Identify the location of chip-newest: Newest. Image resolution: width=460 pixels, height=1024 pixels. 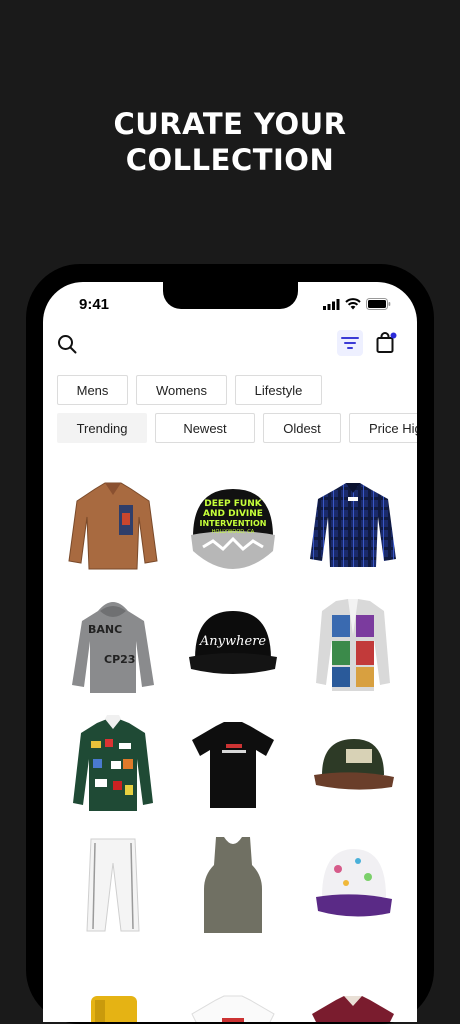
(205, 428).